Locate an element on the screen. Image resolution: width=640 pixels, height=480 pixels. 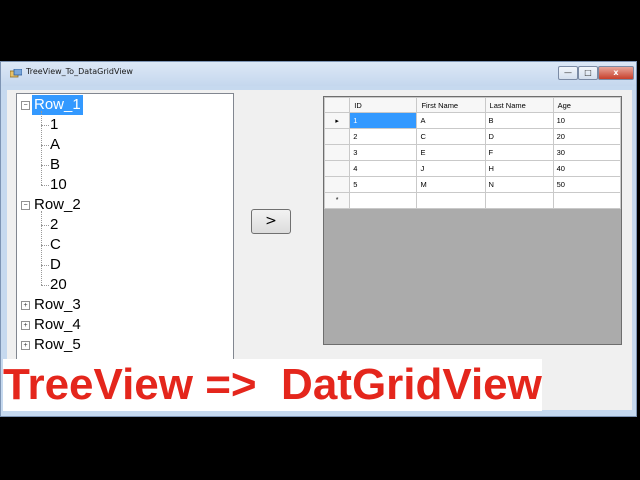
grid-row: 4 J H 40 is located at coordinates (472, 168).